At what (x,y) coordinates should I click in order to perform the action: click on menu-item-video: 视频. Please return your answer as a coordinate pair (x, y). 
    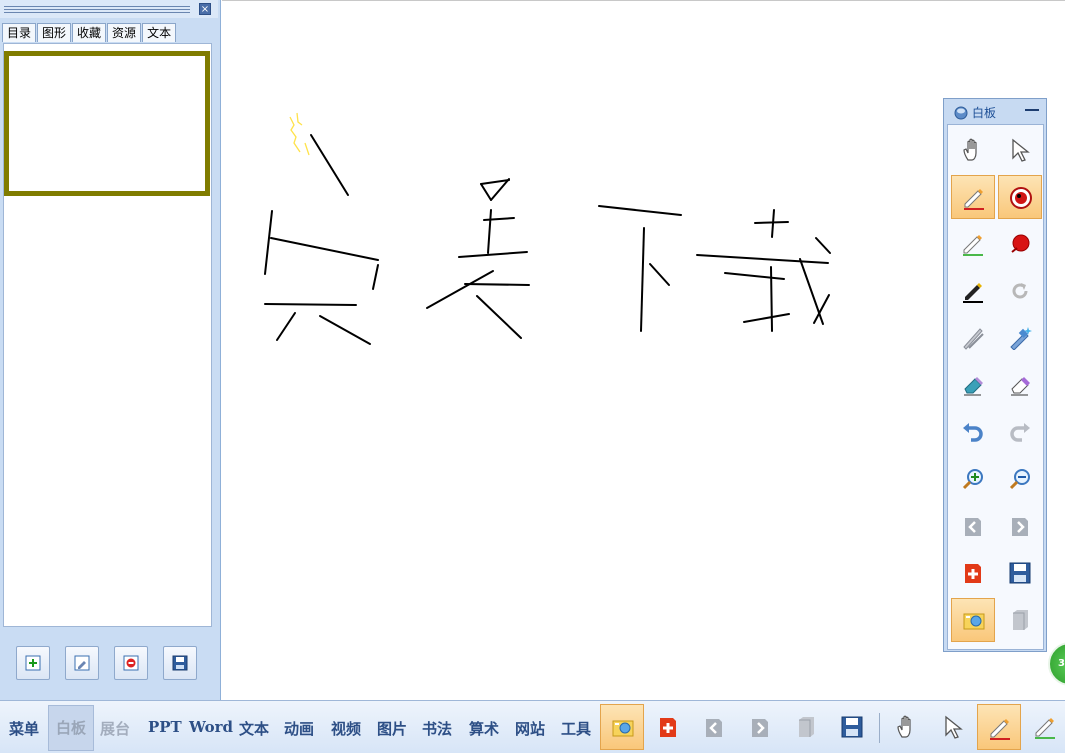
    Looking at the image, I should click on (346, 728).